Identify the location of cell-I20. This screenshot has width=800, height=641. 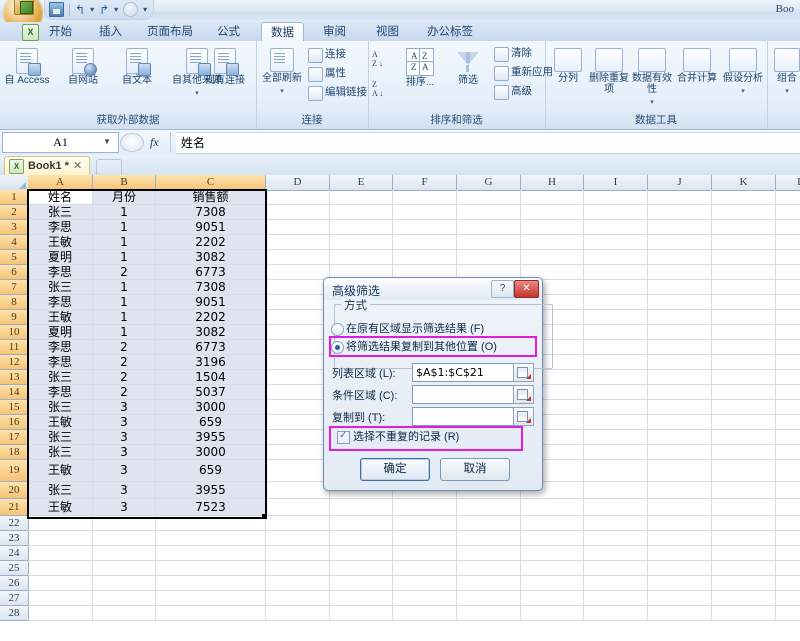
(616, 490).